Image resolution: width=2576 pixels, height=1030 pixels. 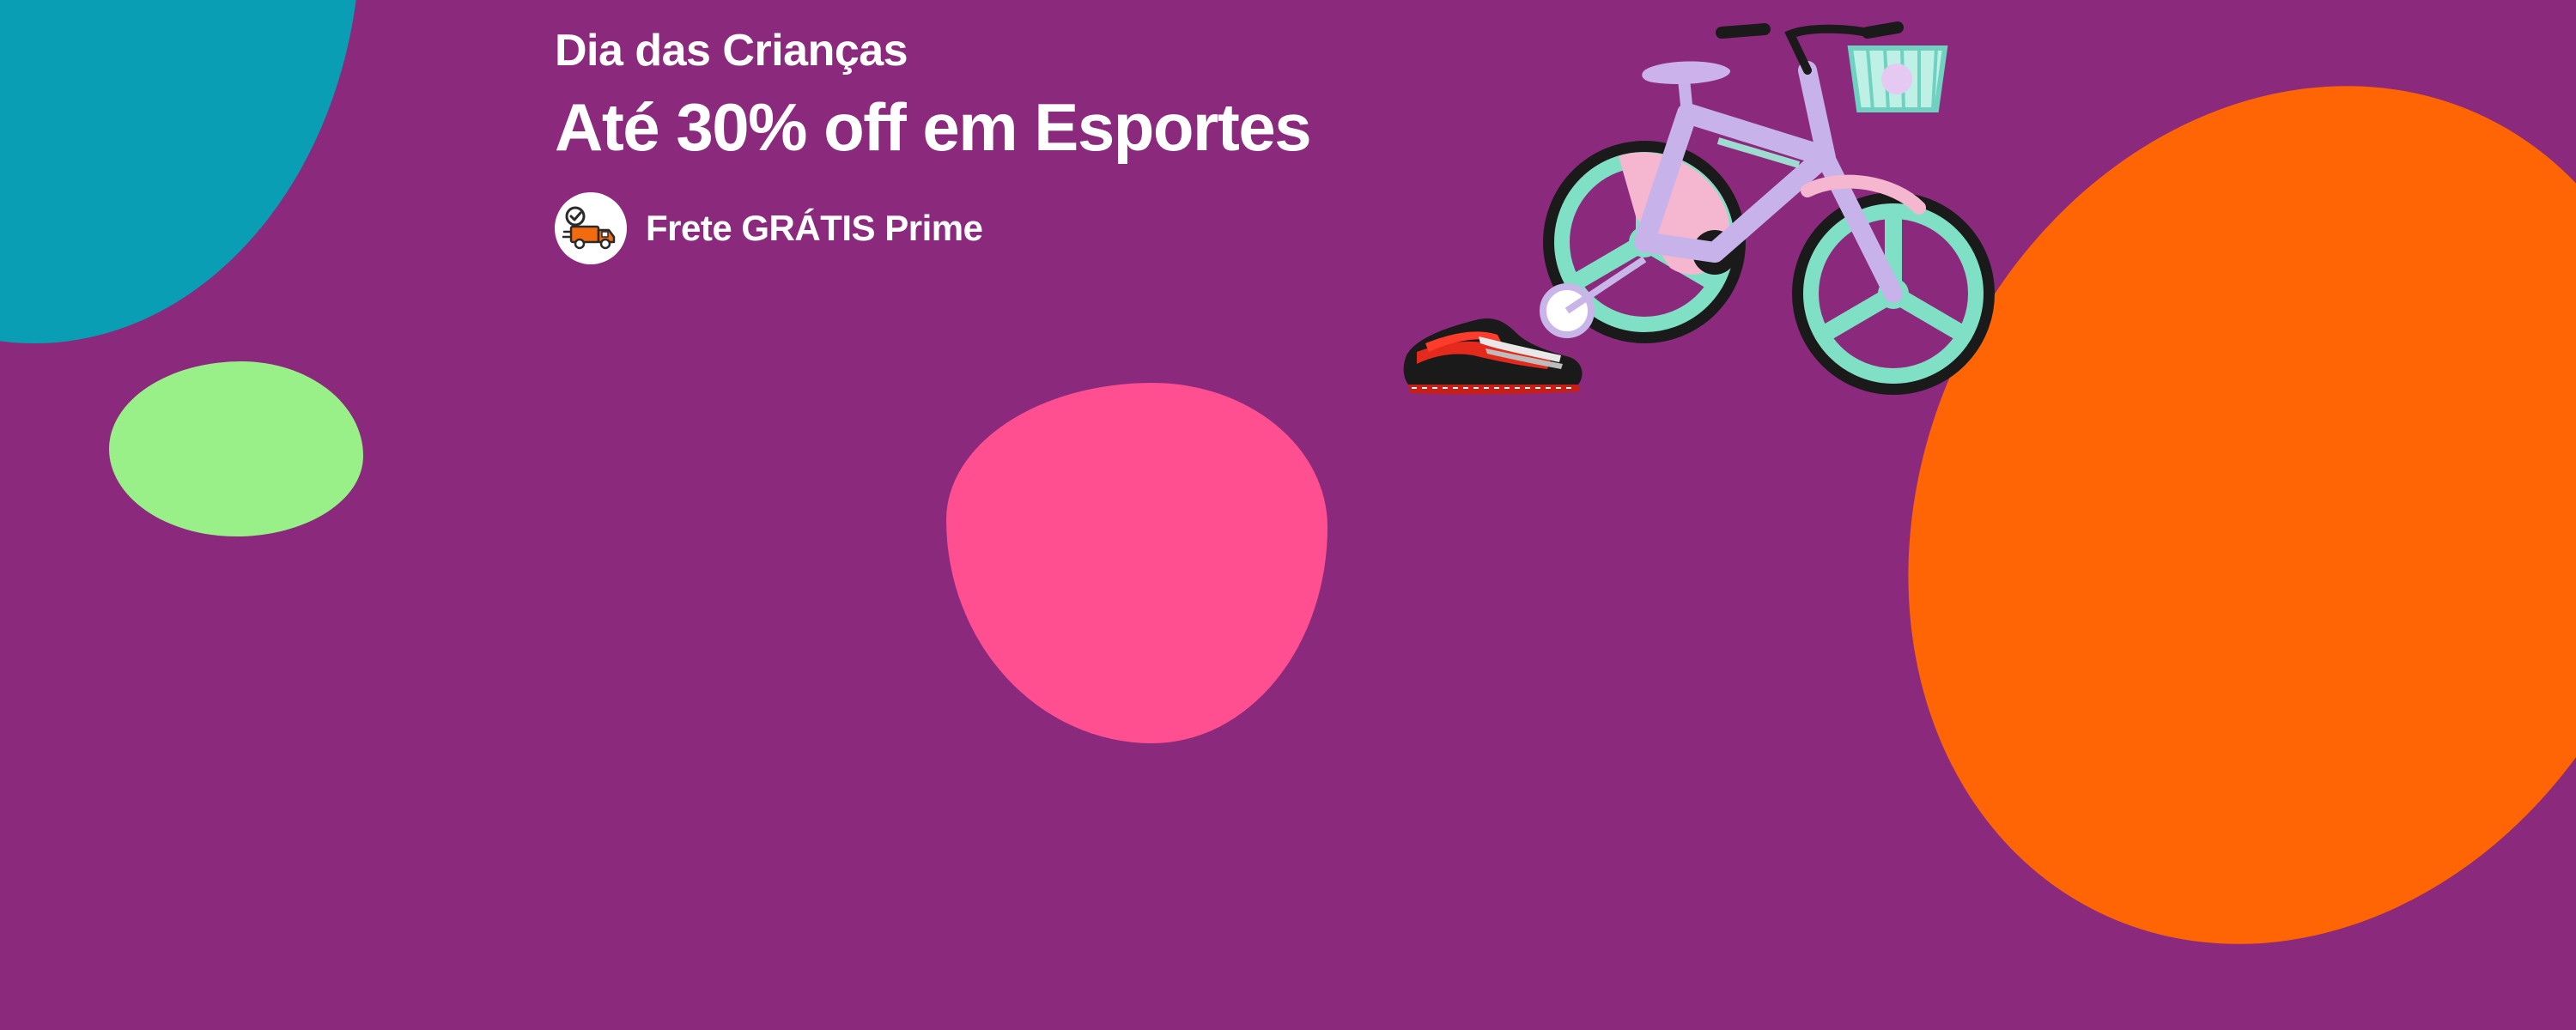 I want to click on banner-eyebrow: Dia das Crianças, so click(x=731, y=51).